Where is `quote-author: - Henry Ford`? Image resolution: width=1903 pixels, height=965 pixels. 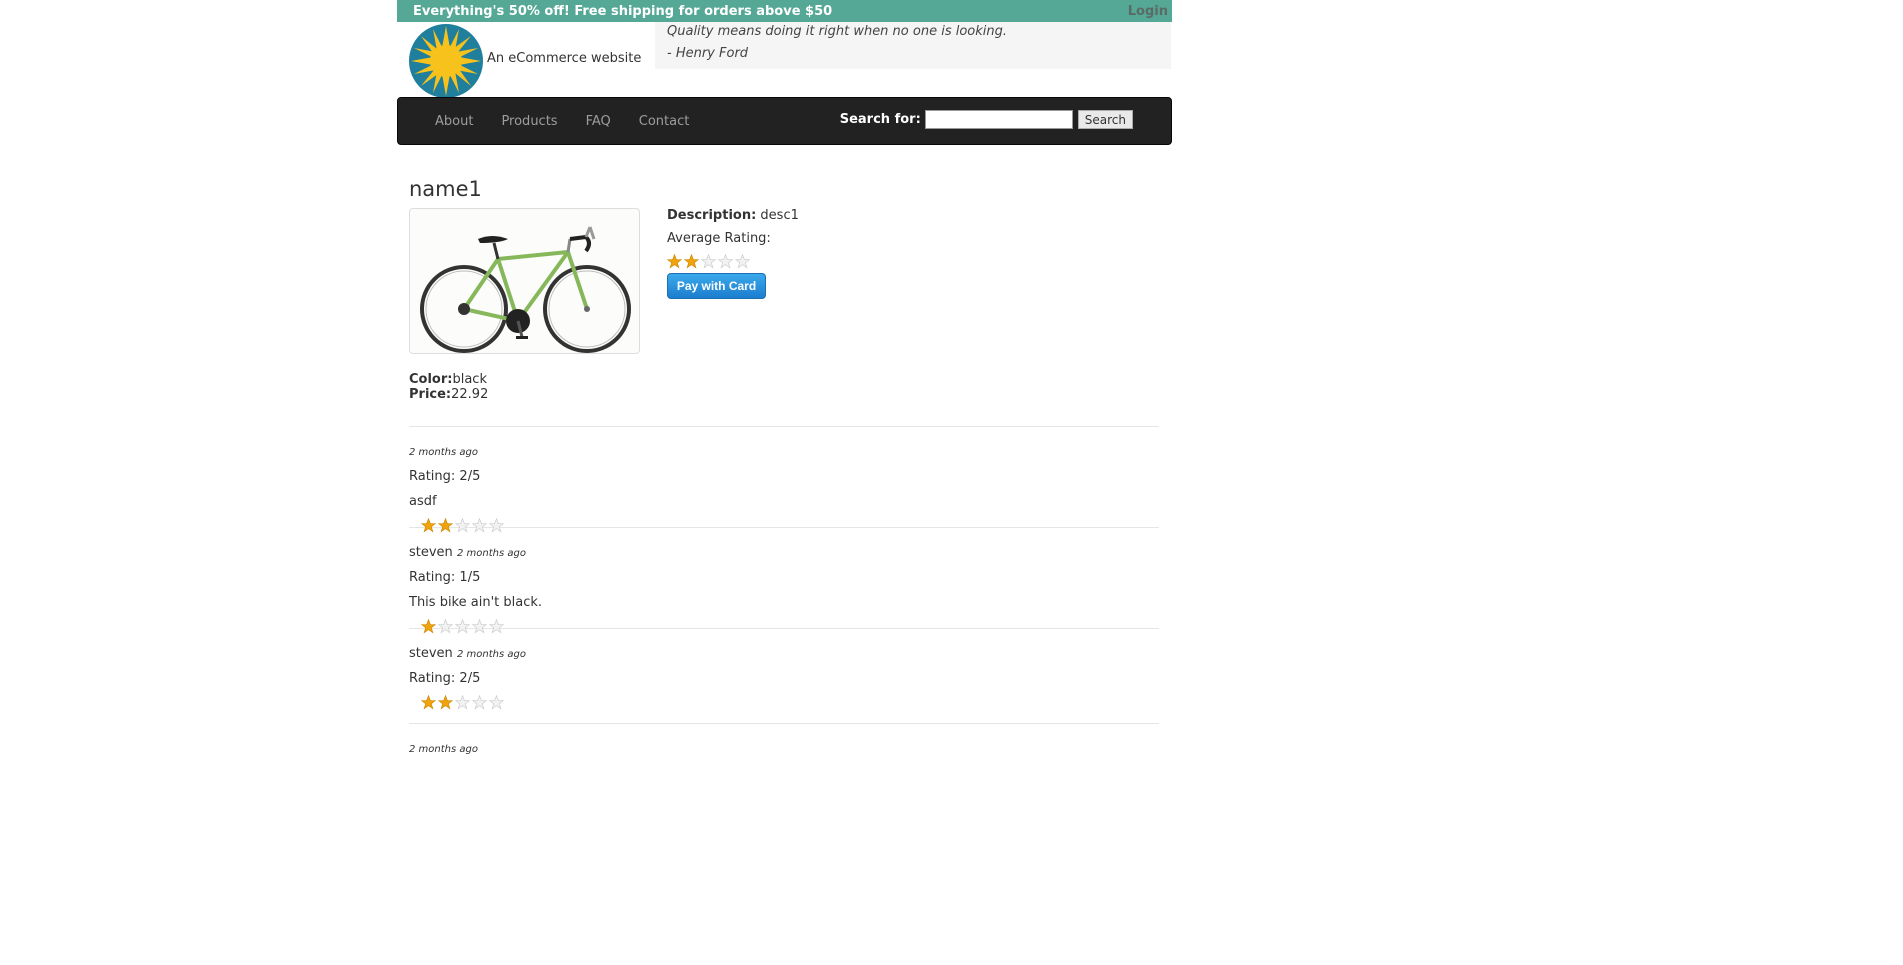
quote-author: - Henry Ford is located at coordinates (708, 53).